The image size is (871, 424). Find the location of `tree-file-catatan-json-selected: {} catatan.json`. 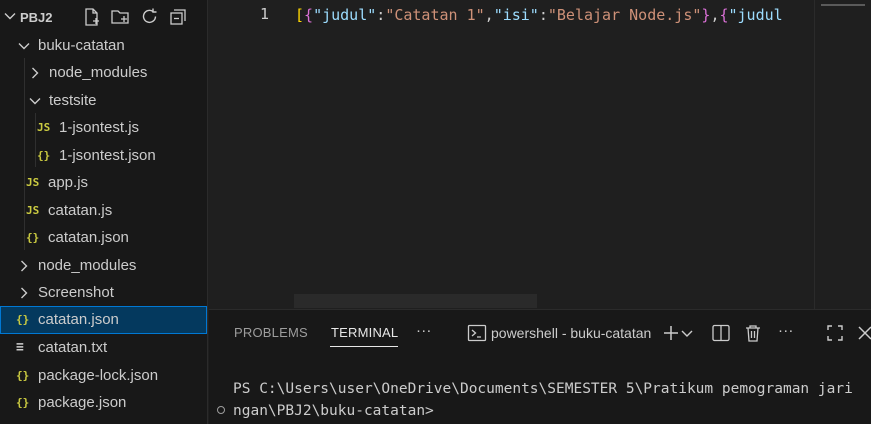

tree-file-catatan-json-selected: {} catatan.json is located at coordinates (103, 320).